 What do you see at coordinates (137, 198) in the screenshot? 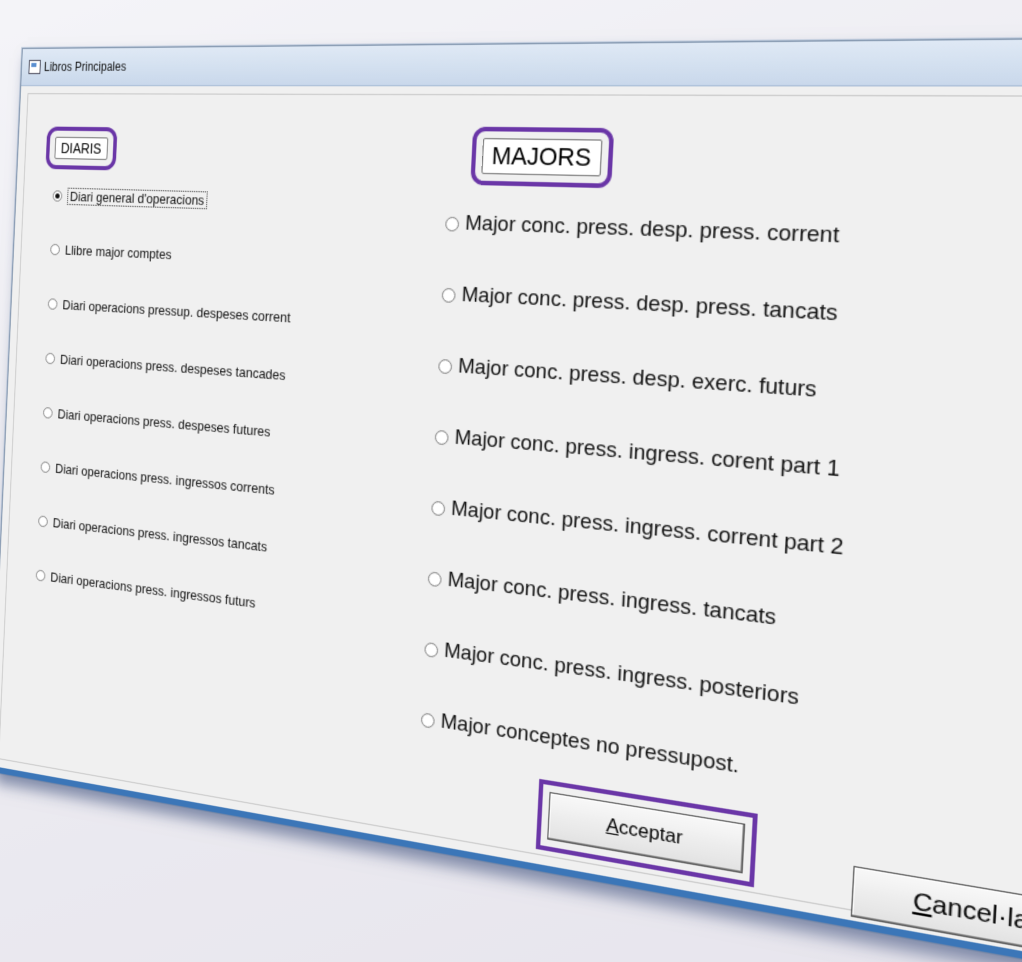
I see `diaris-option-label: Diari general d'operacions` at bounding box center [137, 198].